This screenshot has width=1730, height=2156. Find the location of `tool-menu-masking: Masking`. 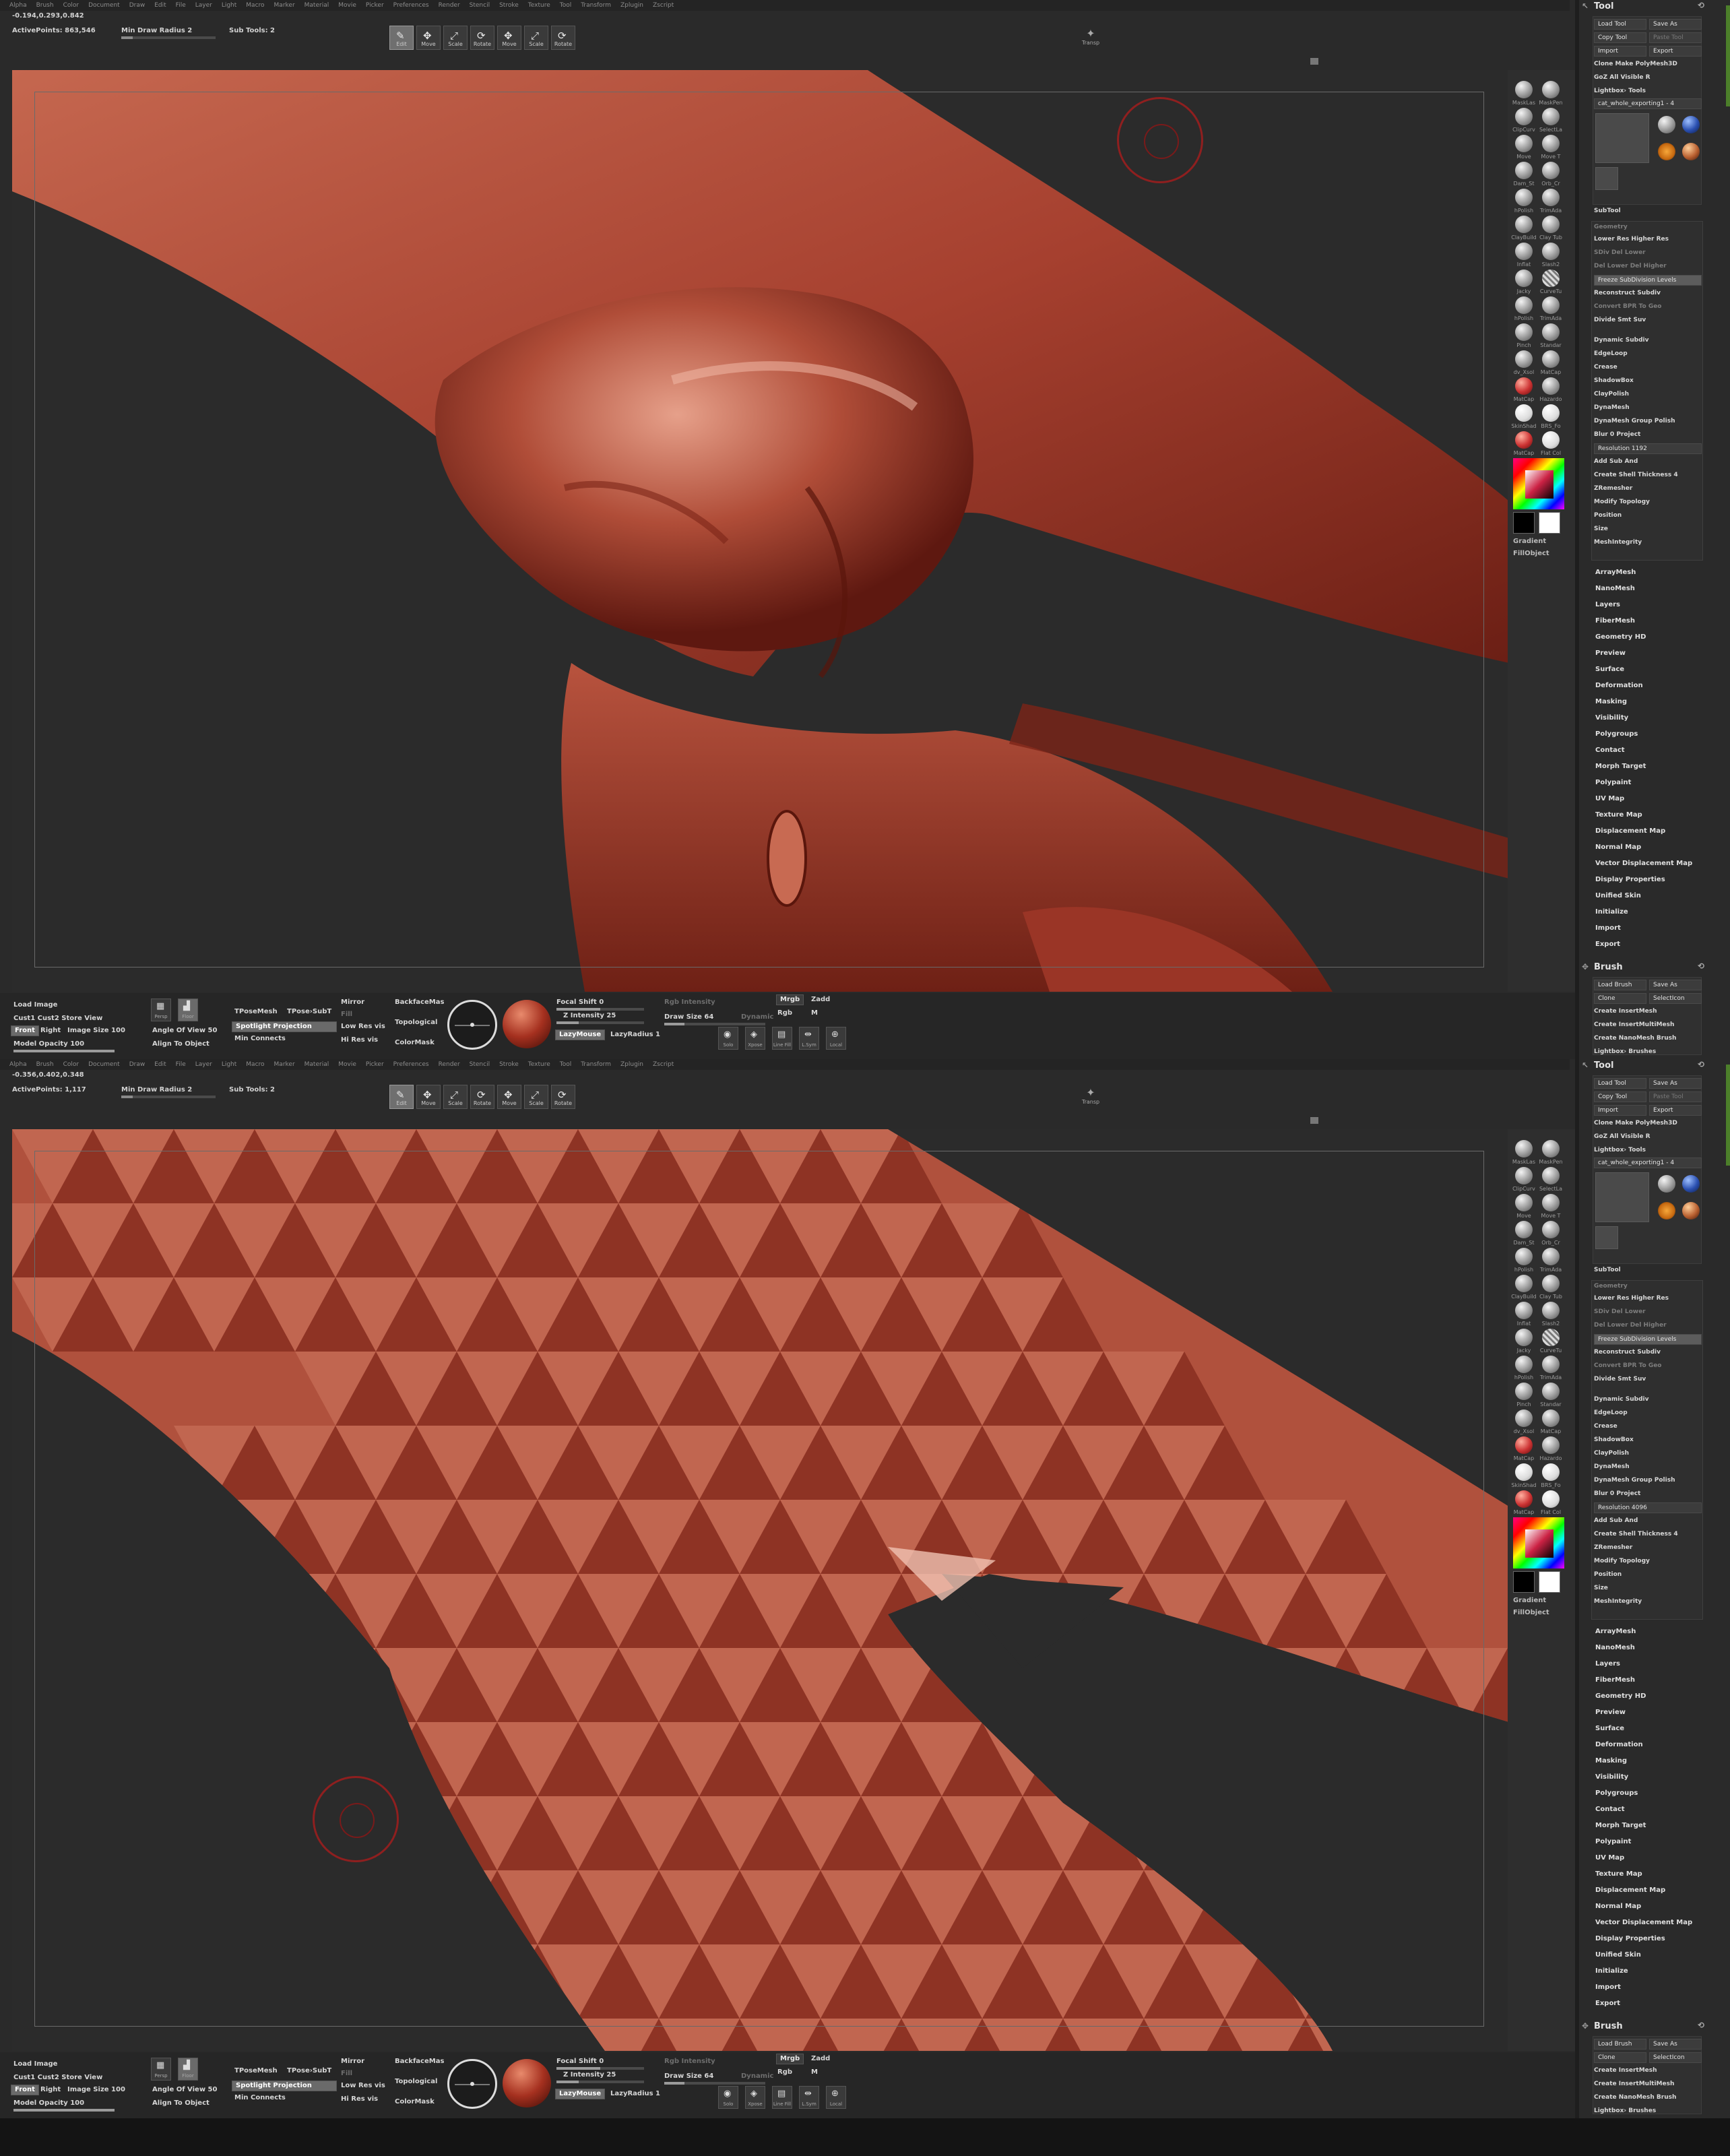

tool-menu-masking: Masking is located at coordinates (1611, 1761).